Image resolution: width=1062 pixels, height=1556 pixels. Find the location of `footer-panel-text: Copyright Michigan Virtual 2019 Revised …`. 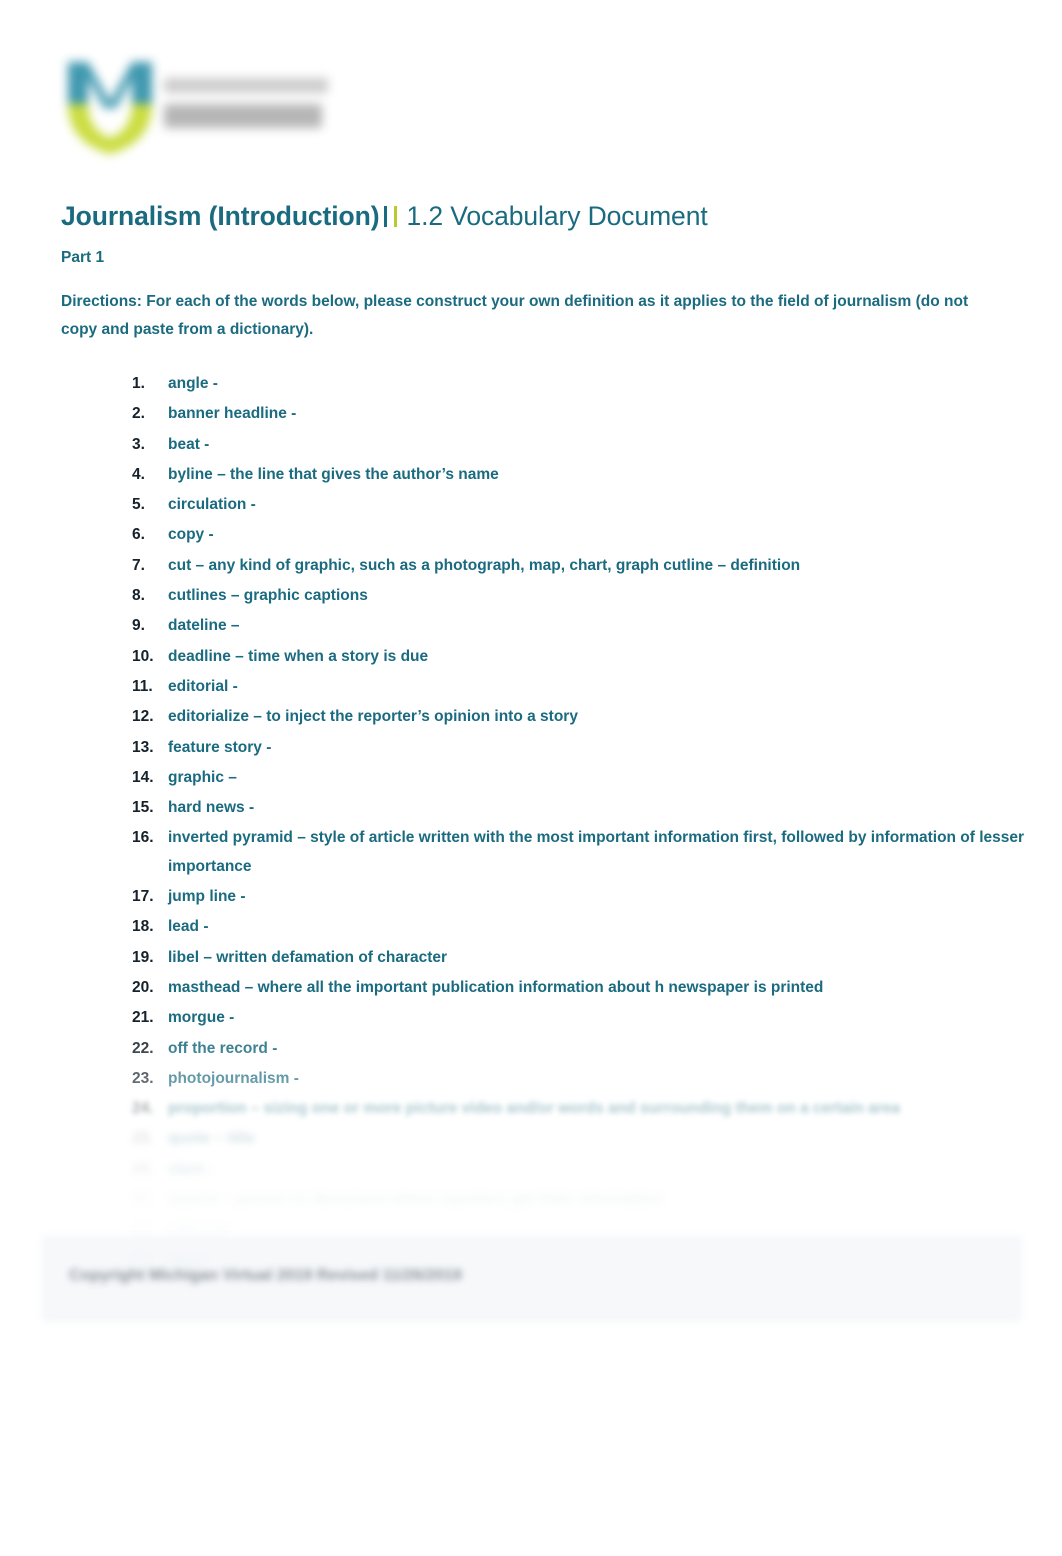

footer-panel-text: Copyright Michigan Virtual 2019 Revised … is located at coordinates (265, 1275).